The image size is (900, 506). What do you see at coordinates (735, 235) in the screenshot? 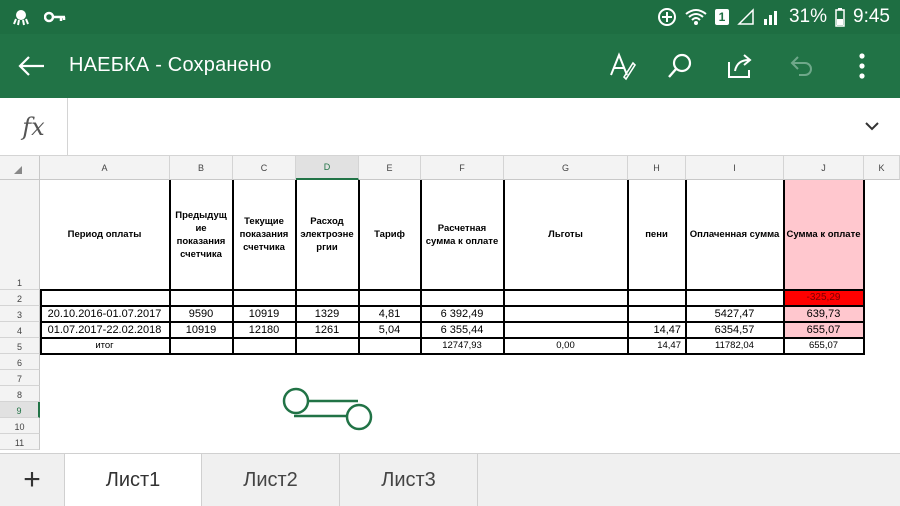
I see `cell-i1: Оплаченная сумма` at bounding box center [735, 235].